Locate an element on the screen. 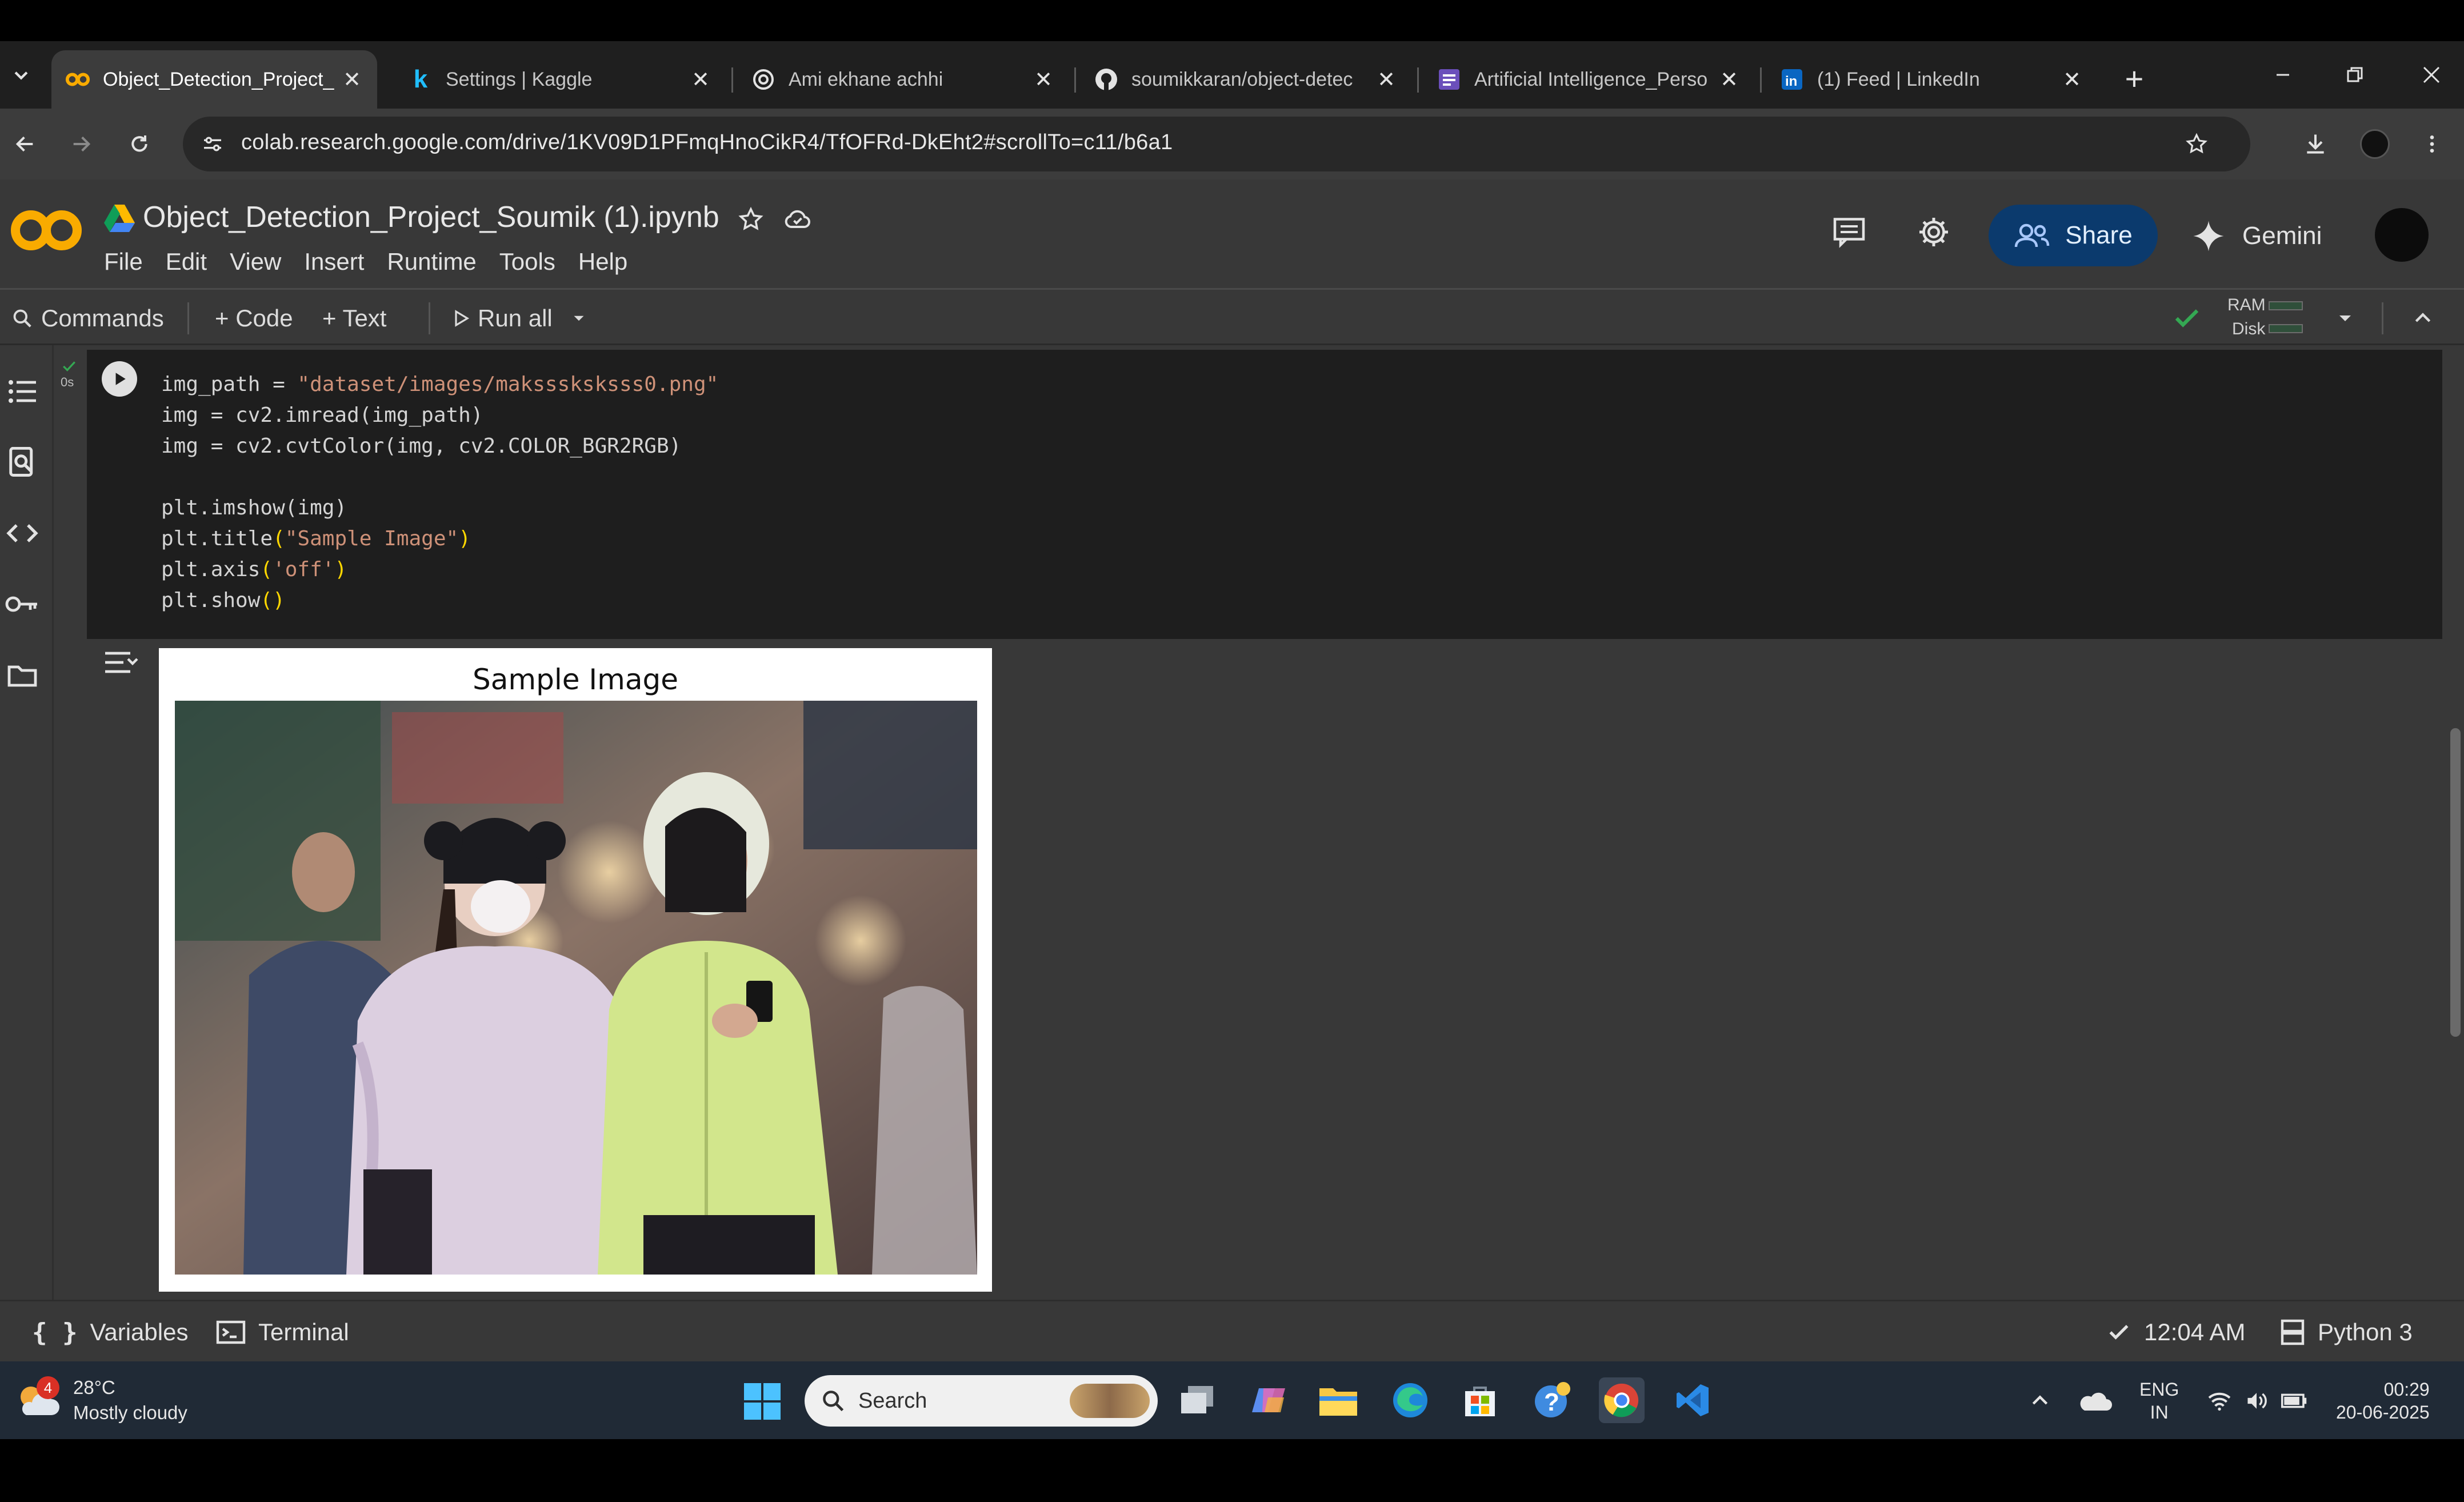 This screenshot has width=2464, height=1502. bookmark-star-icon is located at coordinates (2196, 144).